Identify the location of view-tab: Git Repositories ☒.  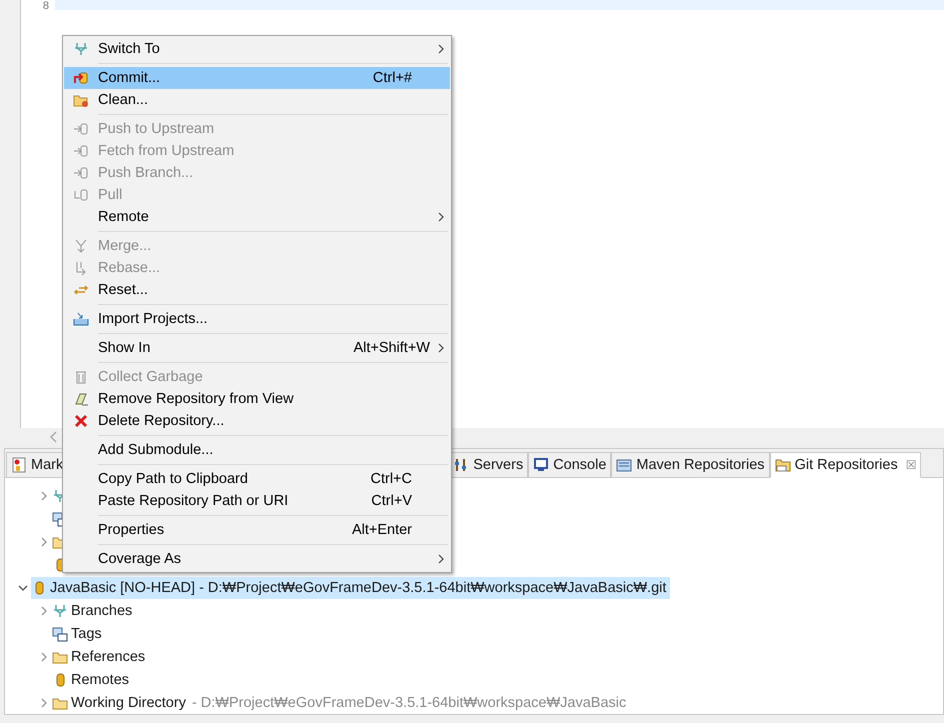
(846, 465).